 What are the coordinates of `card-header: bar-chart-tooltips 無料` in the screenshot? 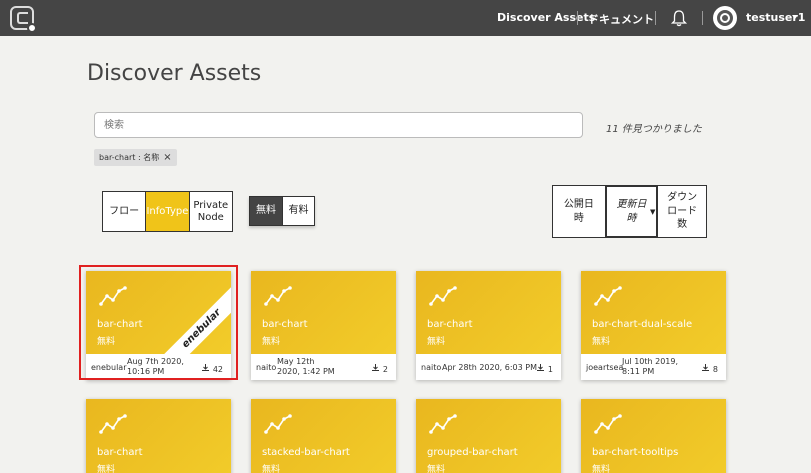 It's located at (653, 436).